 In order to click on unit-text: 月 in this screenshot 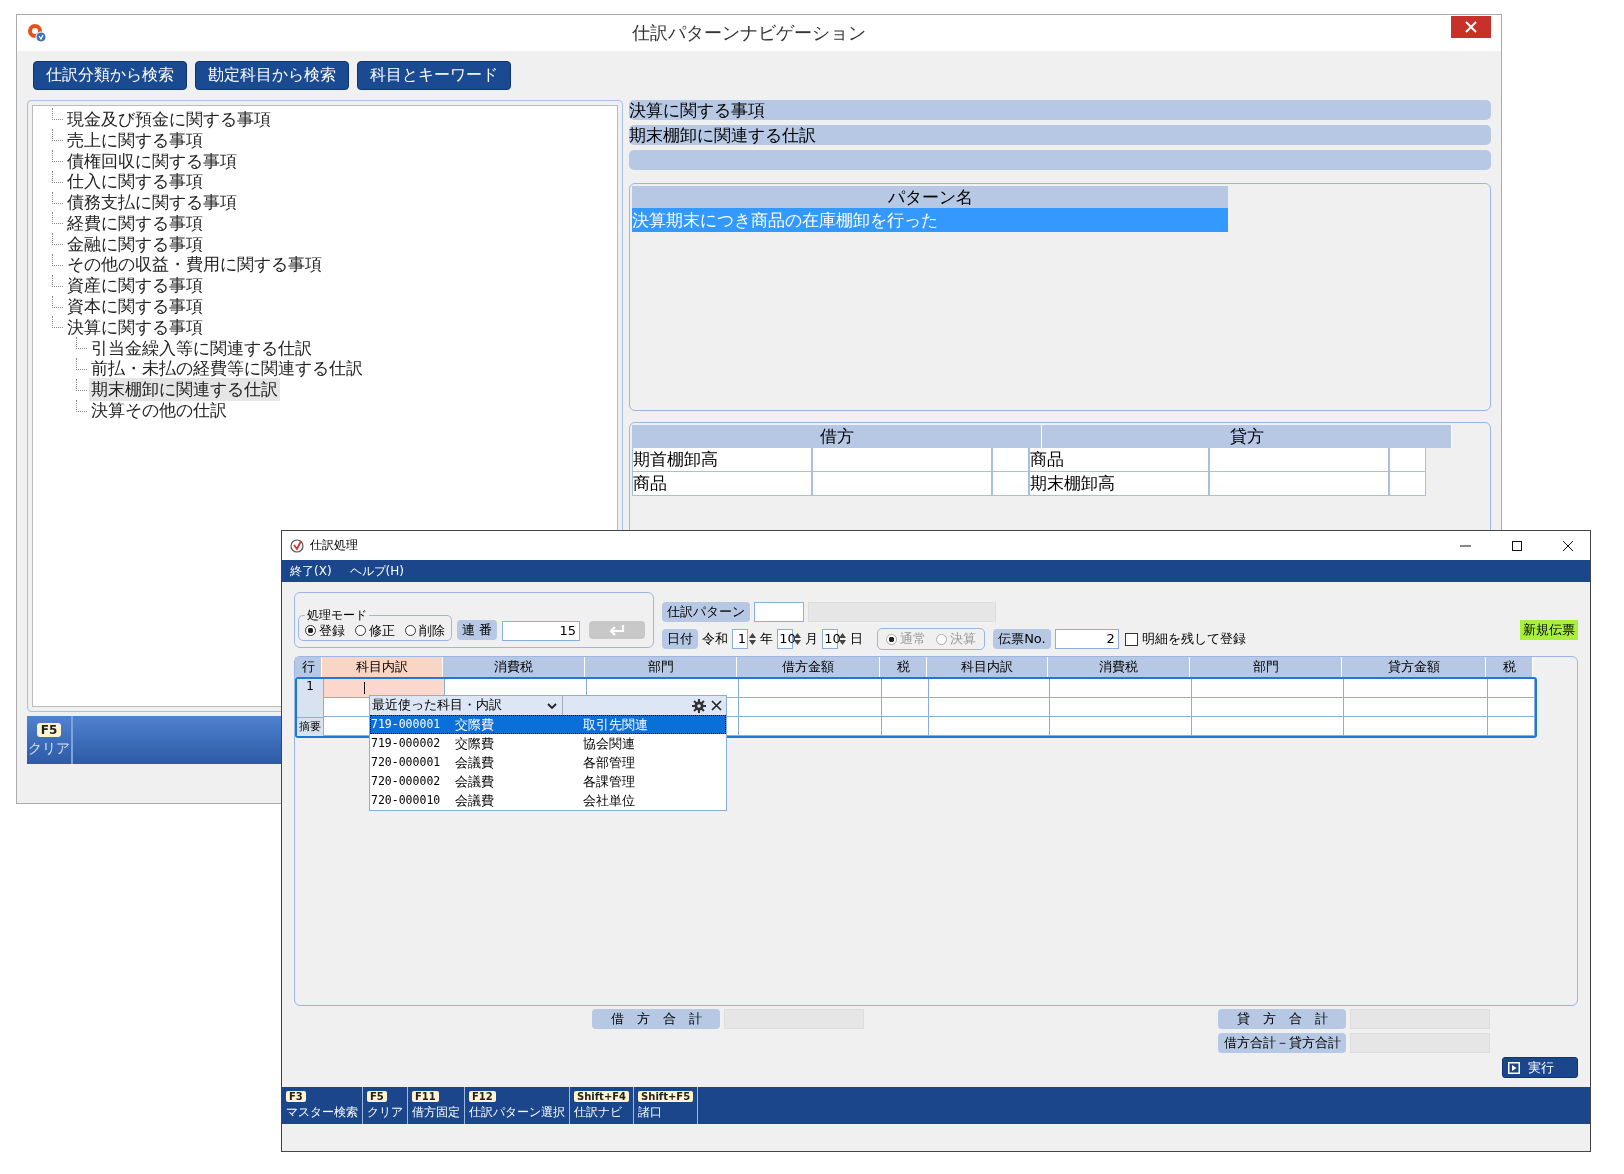, I will do `click(812, 639)`.